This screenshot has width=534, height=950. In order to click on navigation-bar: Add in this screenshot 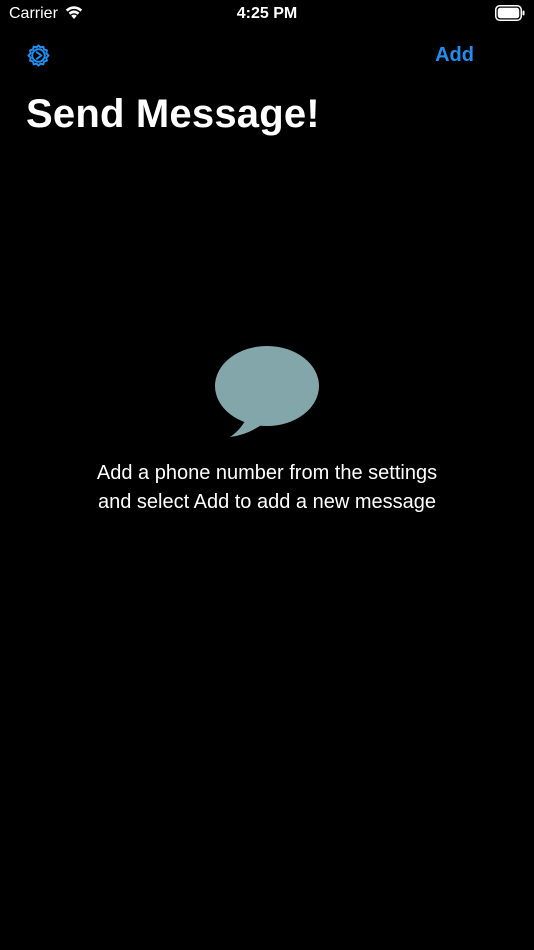, I will do `click(267, 56)`.